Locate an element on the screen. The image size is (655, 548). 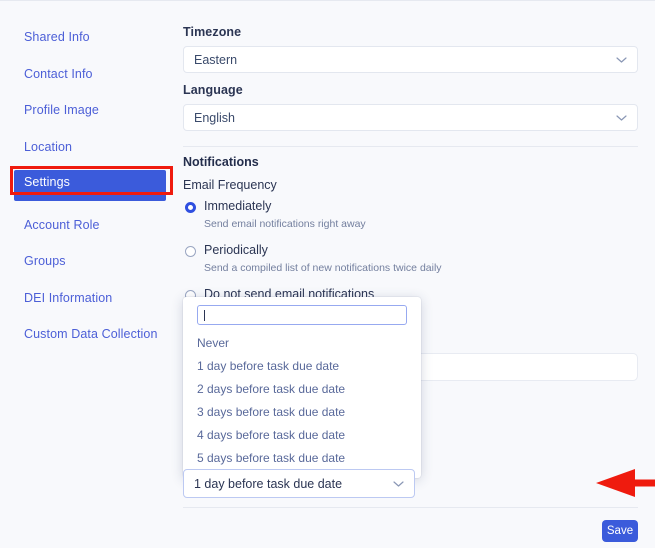
radio-immediately-title: Immediately is located at coordinates (238, 206).